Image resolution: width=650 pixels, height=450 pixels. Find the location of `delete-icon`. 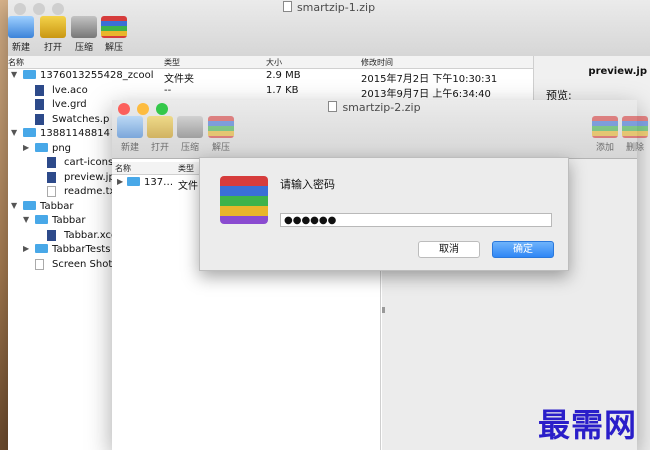

delete-icon is located at coordinates (635, 127).